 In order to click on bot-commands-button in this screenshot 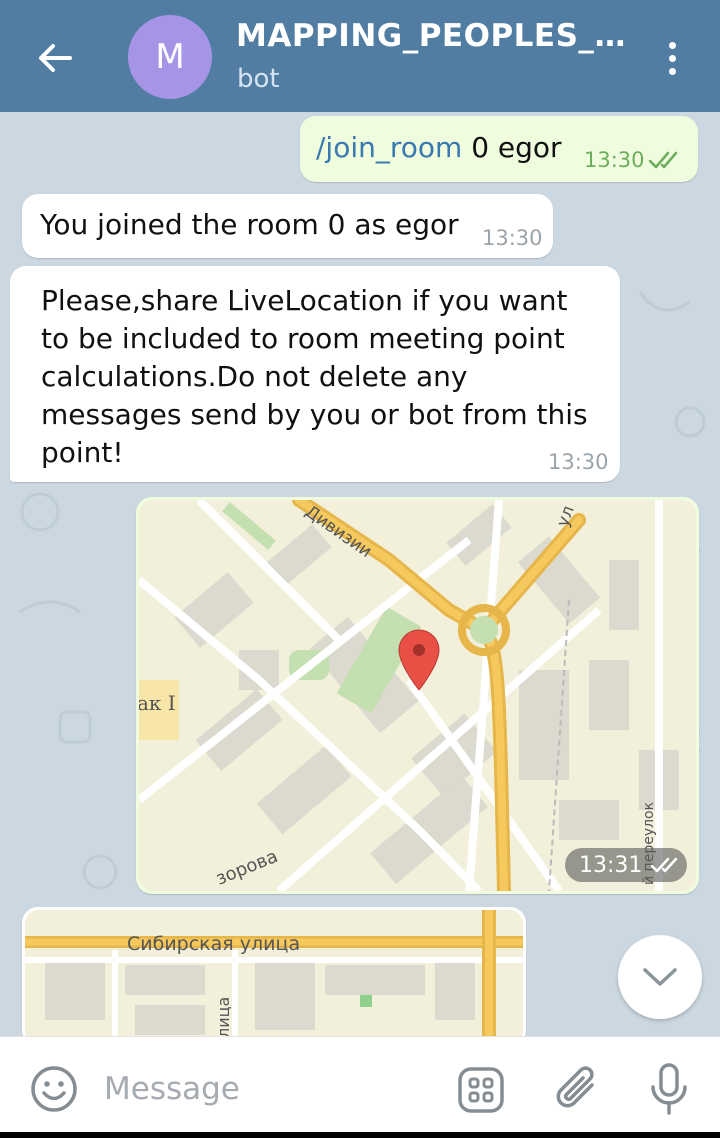, I will do `click(481, 1090)`.